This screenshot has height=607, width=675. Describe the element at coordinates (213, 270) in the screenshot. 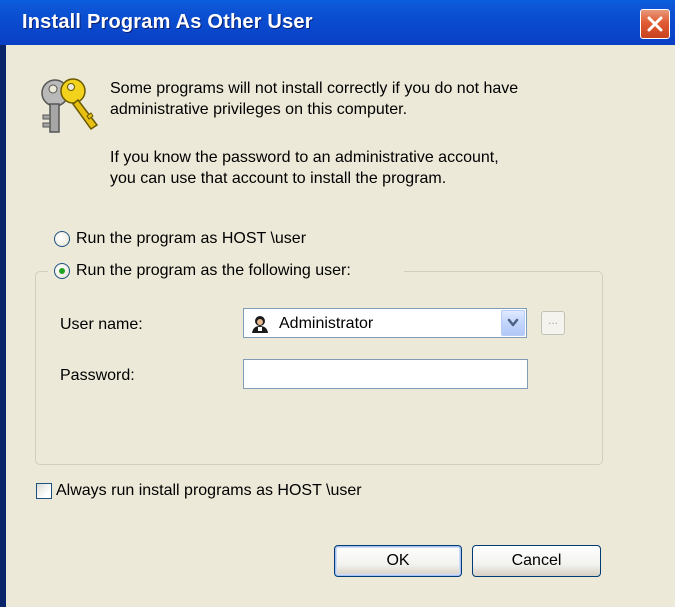

I see `radio-following-user-label: Run the program as the following user:` at that location.